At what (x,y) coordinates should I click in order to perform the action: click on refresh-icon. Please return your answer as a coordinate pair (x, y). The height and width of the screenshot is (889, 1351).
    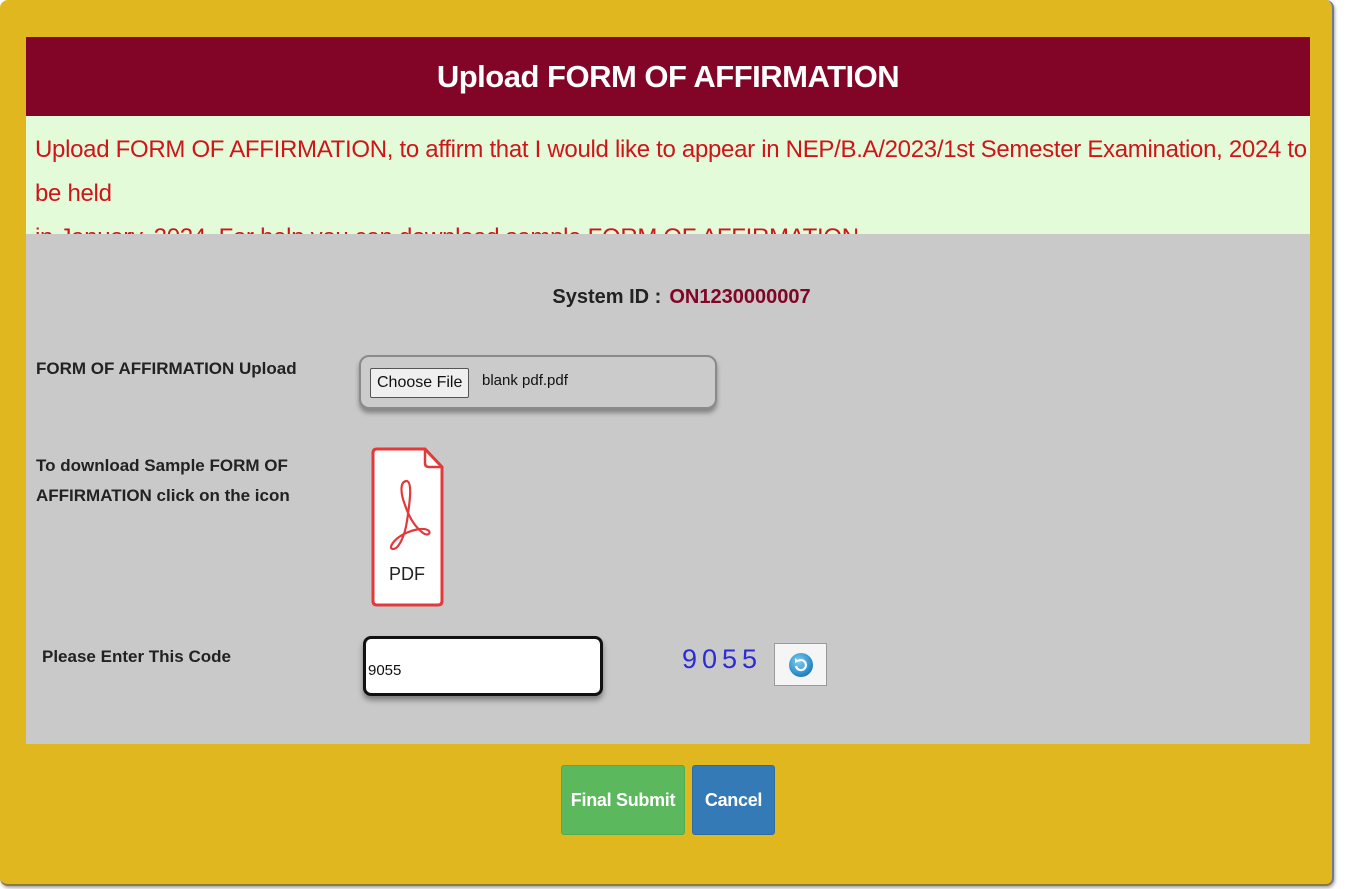
    Looking at the image, I should click on (800, 664).